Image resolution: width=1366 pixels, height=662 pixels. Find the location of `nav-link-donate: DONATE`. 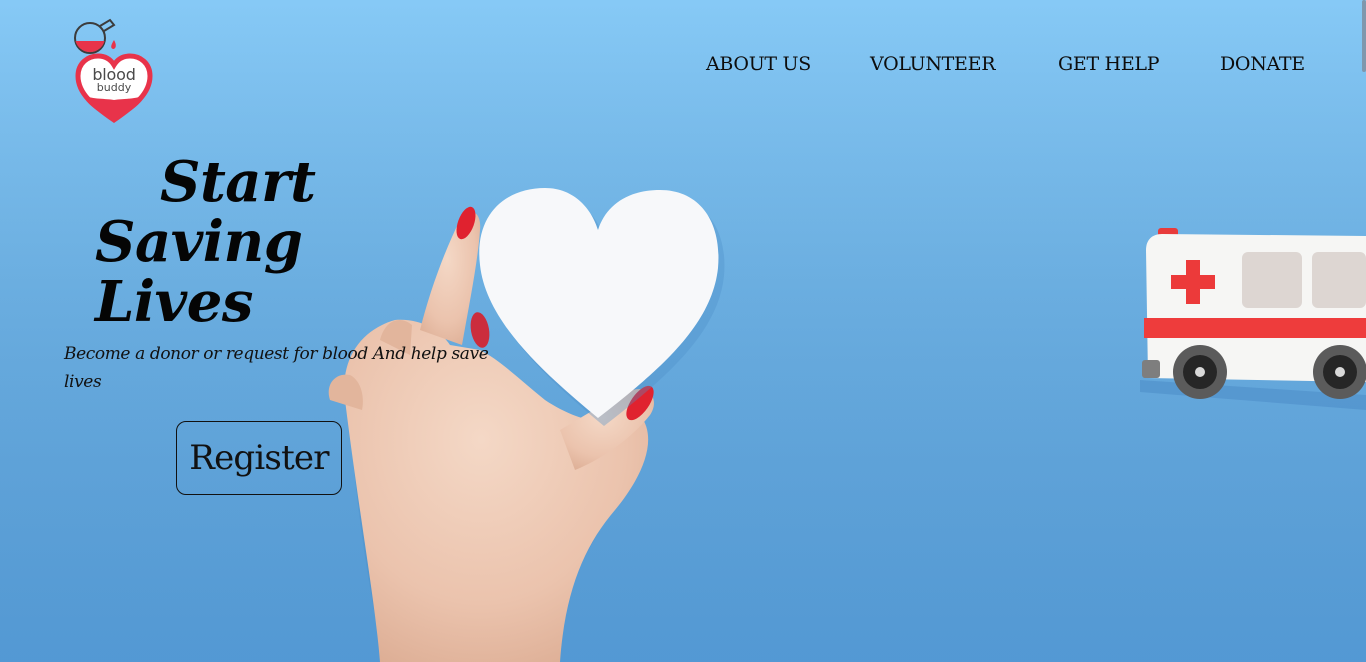

nav-link-donate: DONATE is located at coordinates (1262, 64).